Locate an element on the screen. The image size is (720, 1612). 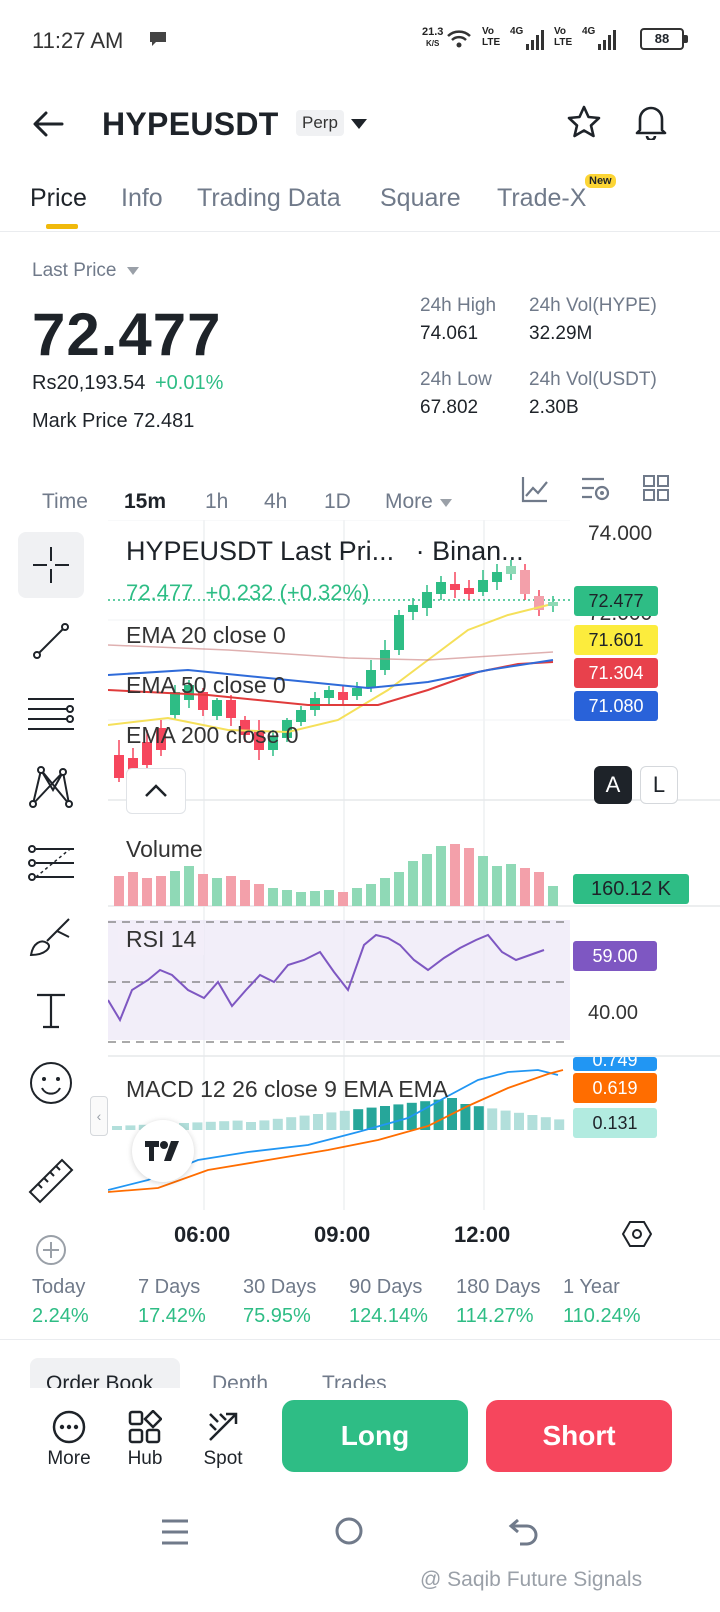
grid-layout-icon is located at coordinates (656, 488).